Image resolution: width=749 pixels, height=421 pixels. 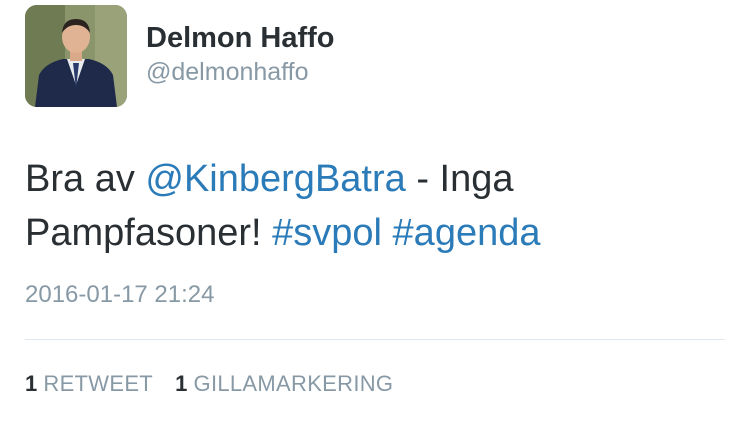 I want to click on tweet-timestamp: 2016-01-17 21:24, so click(x=120, y=295).